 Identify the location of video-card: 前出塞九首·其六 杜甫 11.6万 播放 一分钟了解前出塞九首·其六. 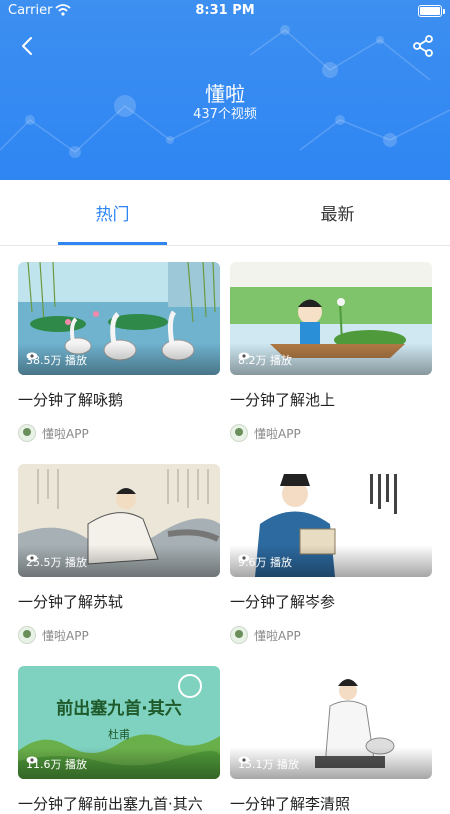
(119, 740).